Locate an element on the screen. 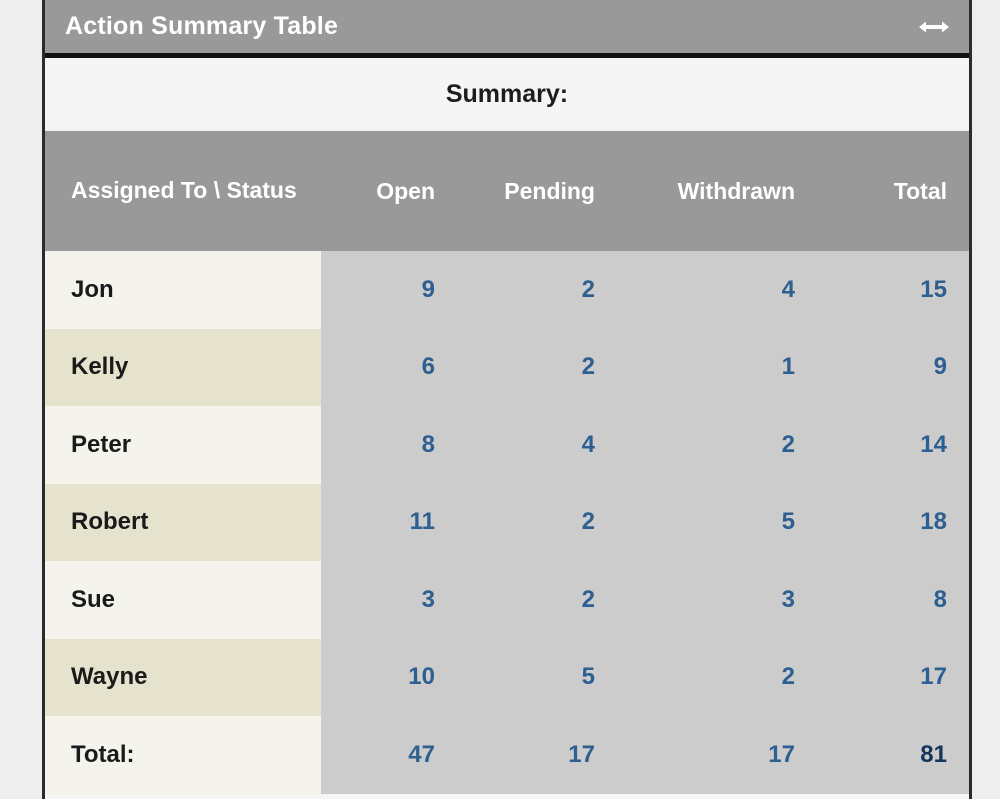  table-row: Sue 3 2 3 8 is located at coordinates (507, 600).